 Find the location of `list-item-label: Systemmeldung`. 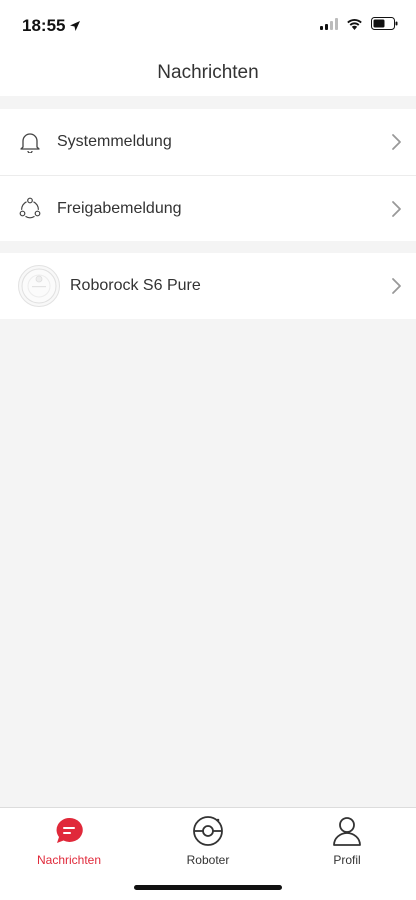

list-item-label: Systemmeldung is located at coordinates (114, 141).